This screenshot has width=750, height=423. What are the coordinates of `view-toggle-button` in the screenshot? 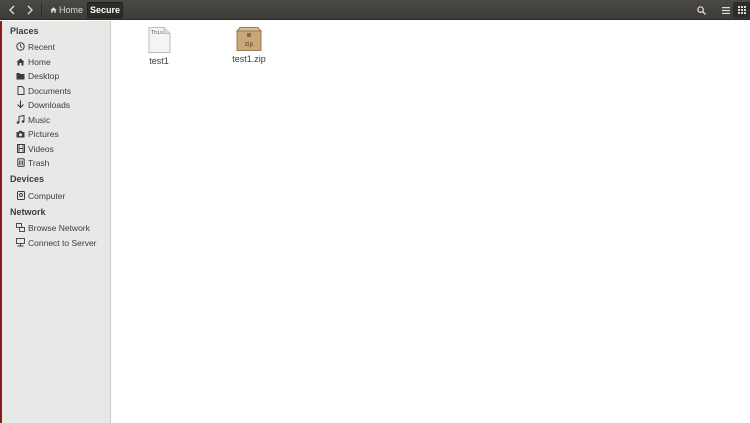 It's located at (741, 10).